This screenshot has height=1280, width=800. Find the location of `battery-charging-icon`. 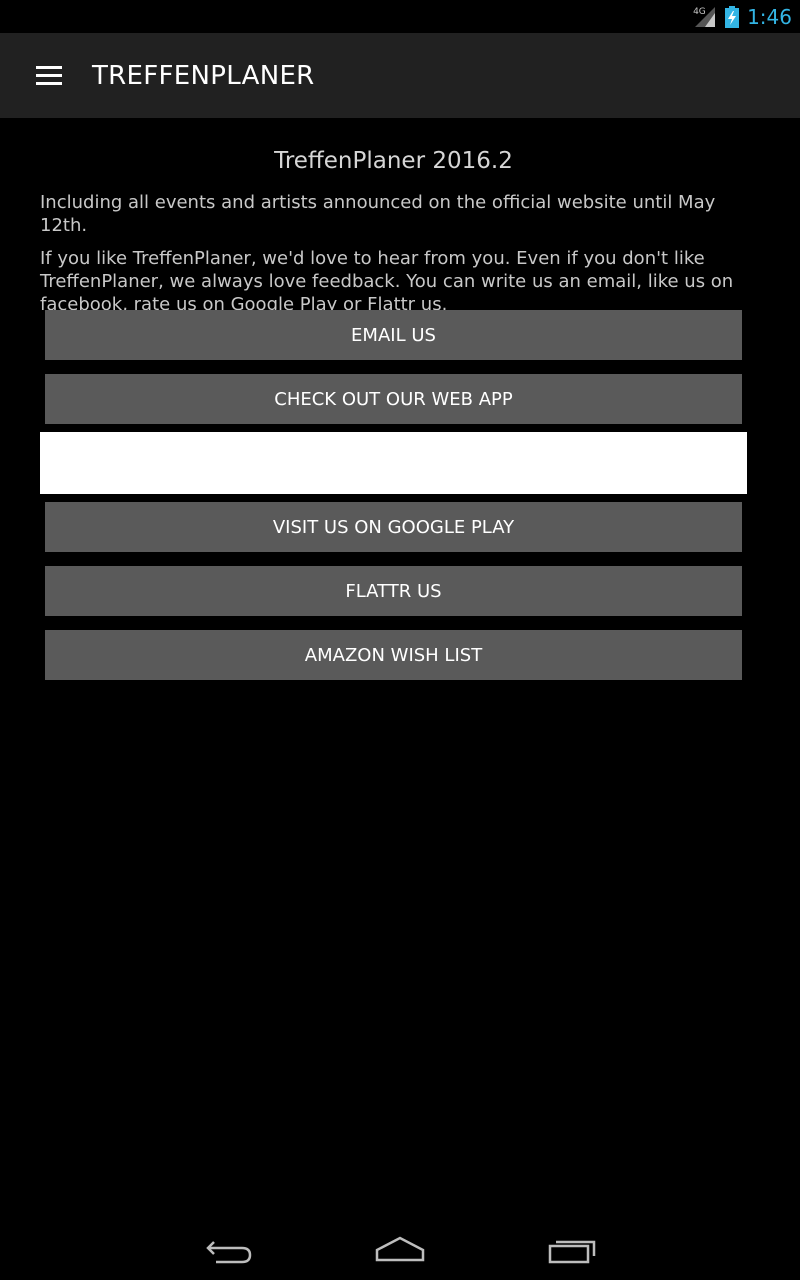

battery-charging-icon is located at coordinates (732, 16).